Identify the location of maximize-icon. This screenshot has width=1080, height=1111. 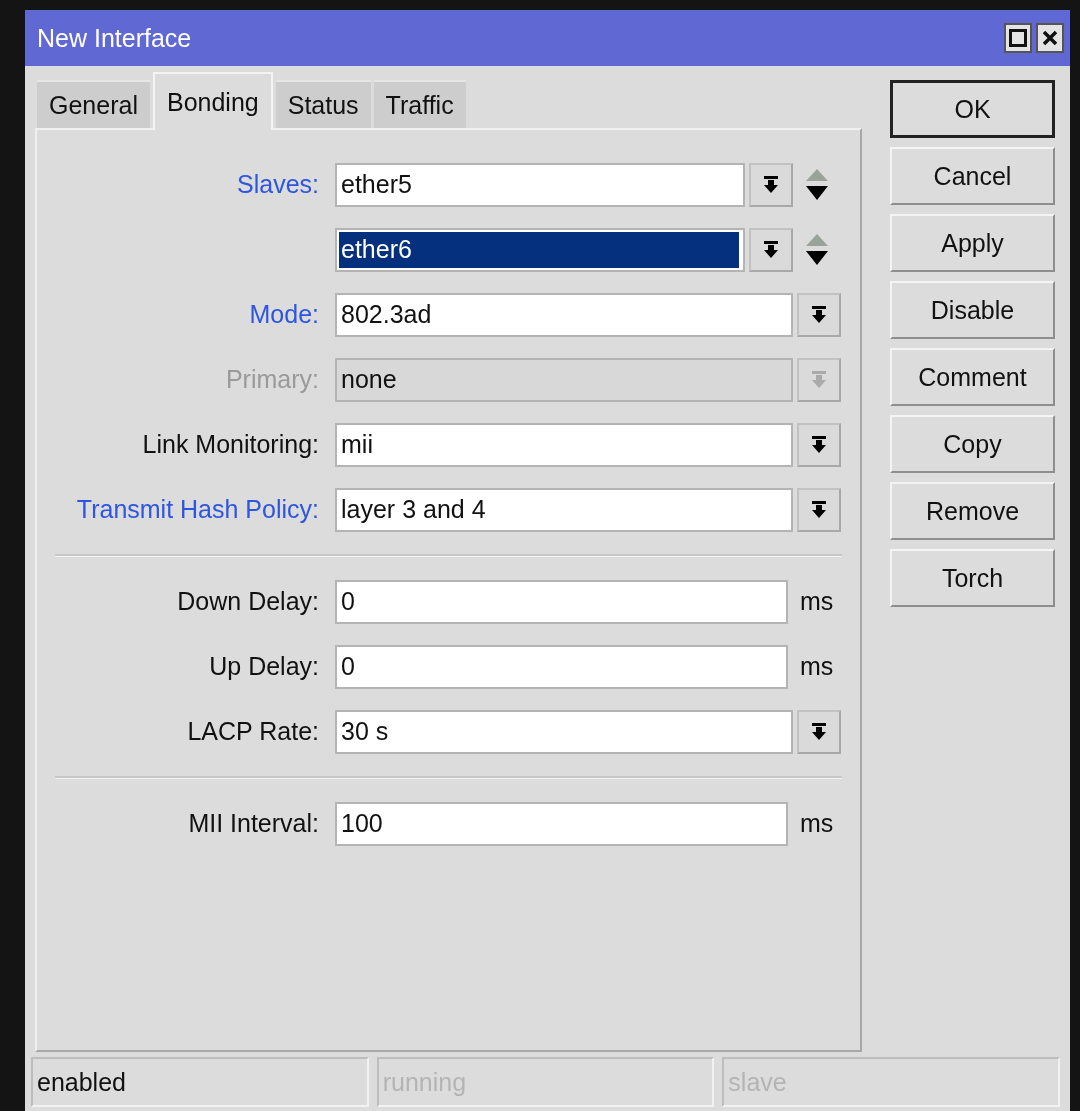
(1018, 38).